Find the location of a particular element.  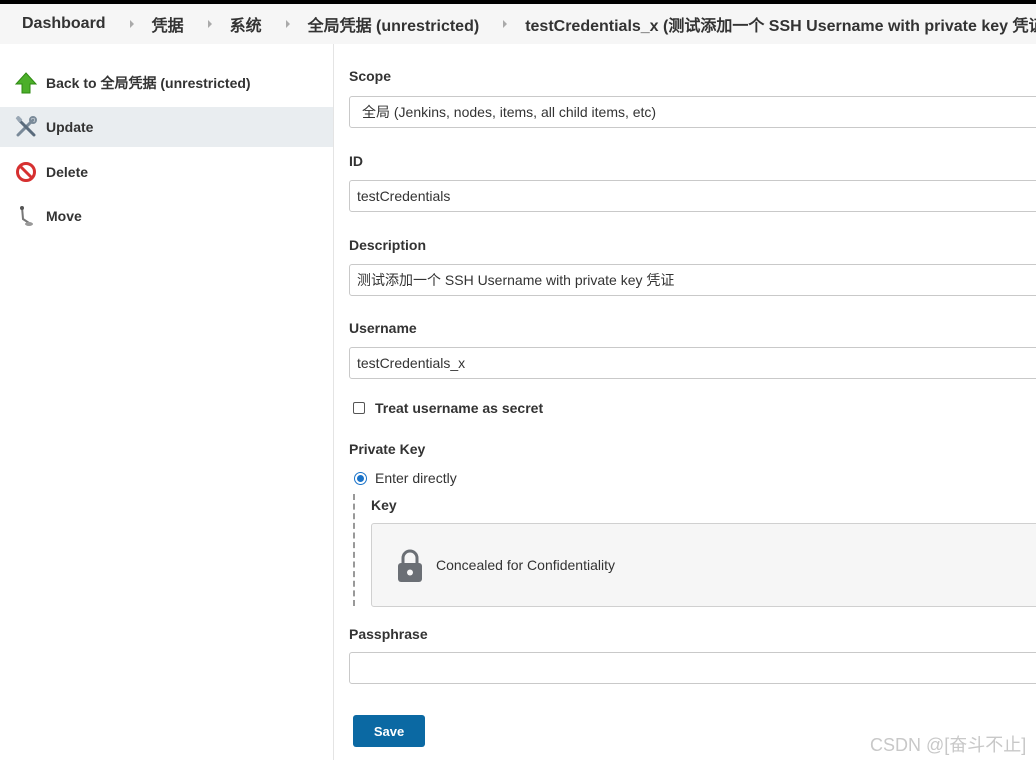

id-field: testCredentials is located at coordinates (692, 196).